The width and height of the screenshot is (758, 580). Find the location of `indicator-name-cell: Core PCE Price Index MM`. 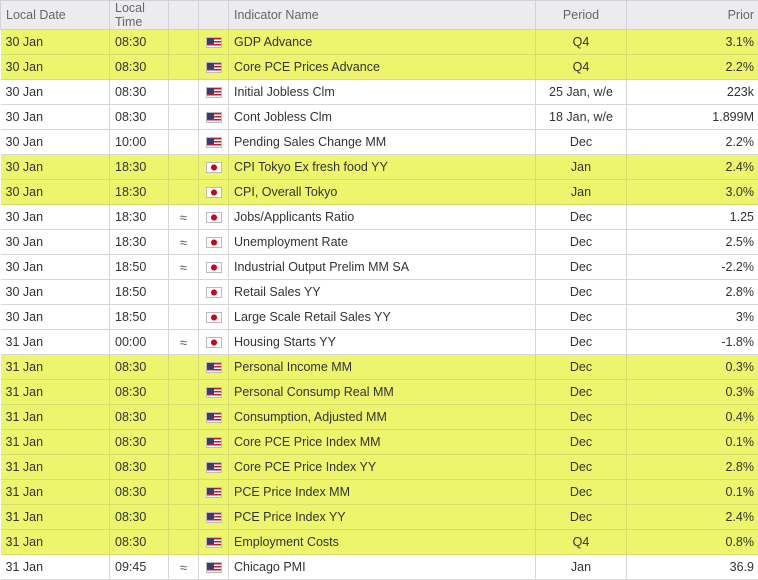

indicator-name-cell: Core PCE Price Index MM is located at coordinates (382, 442).